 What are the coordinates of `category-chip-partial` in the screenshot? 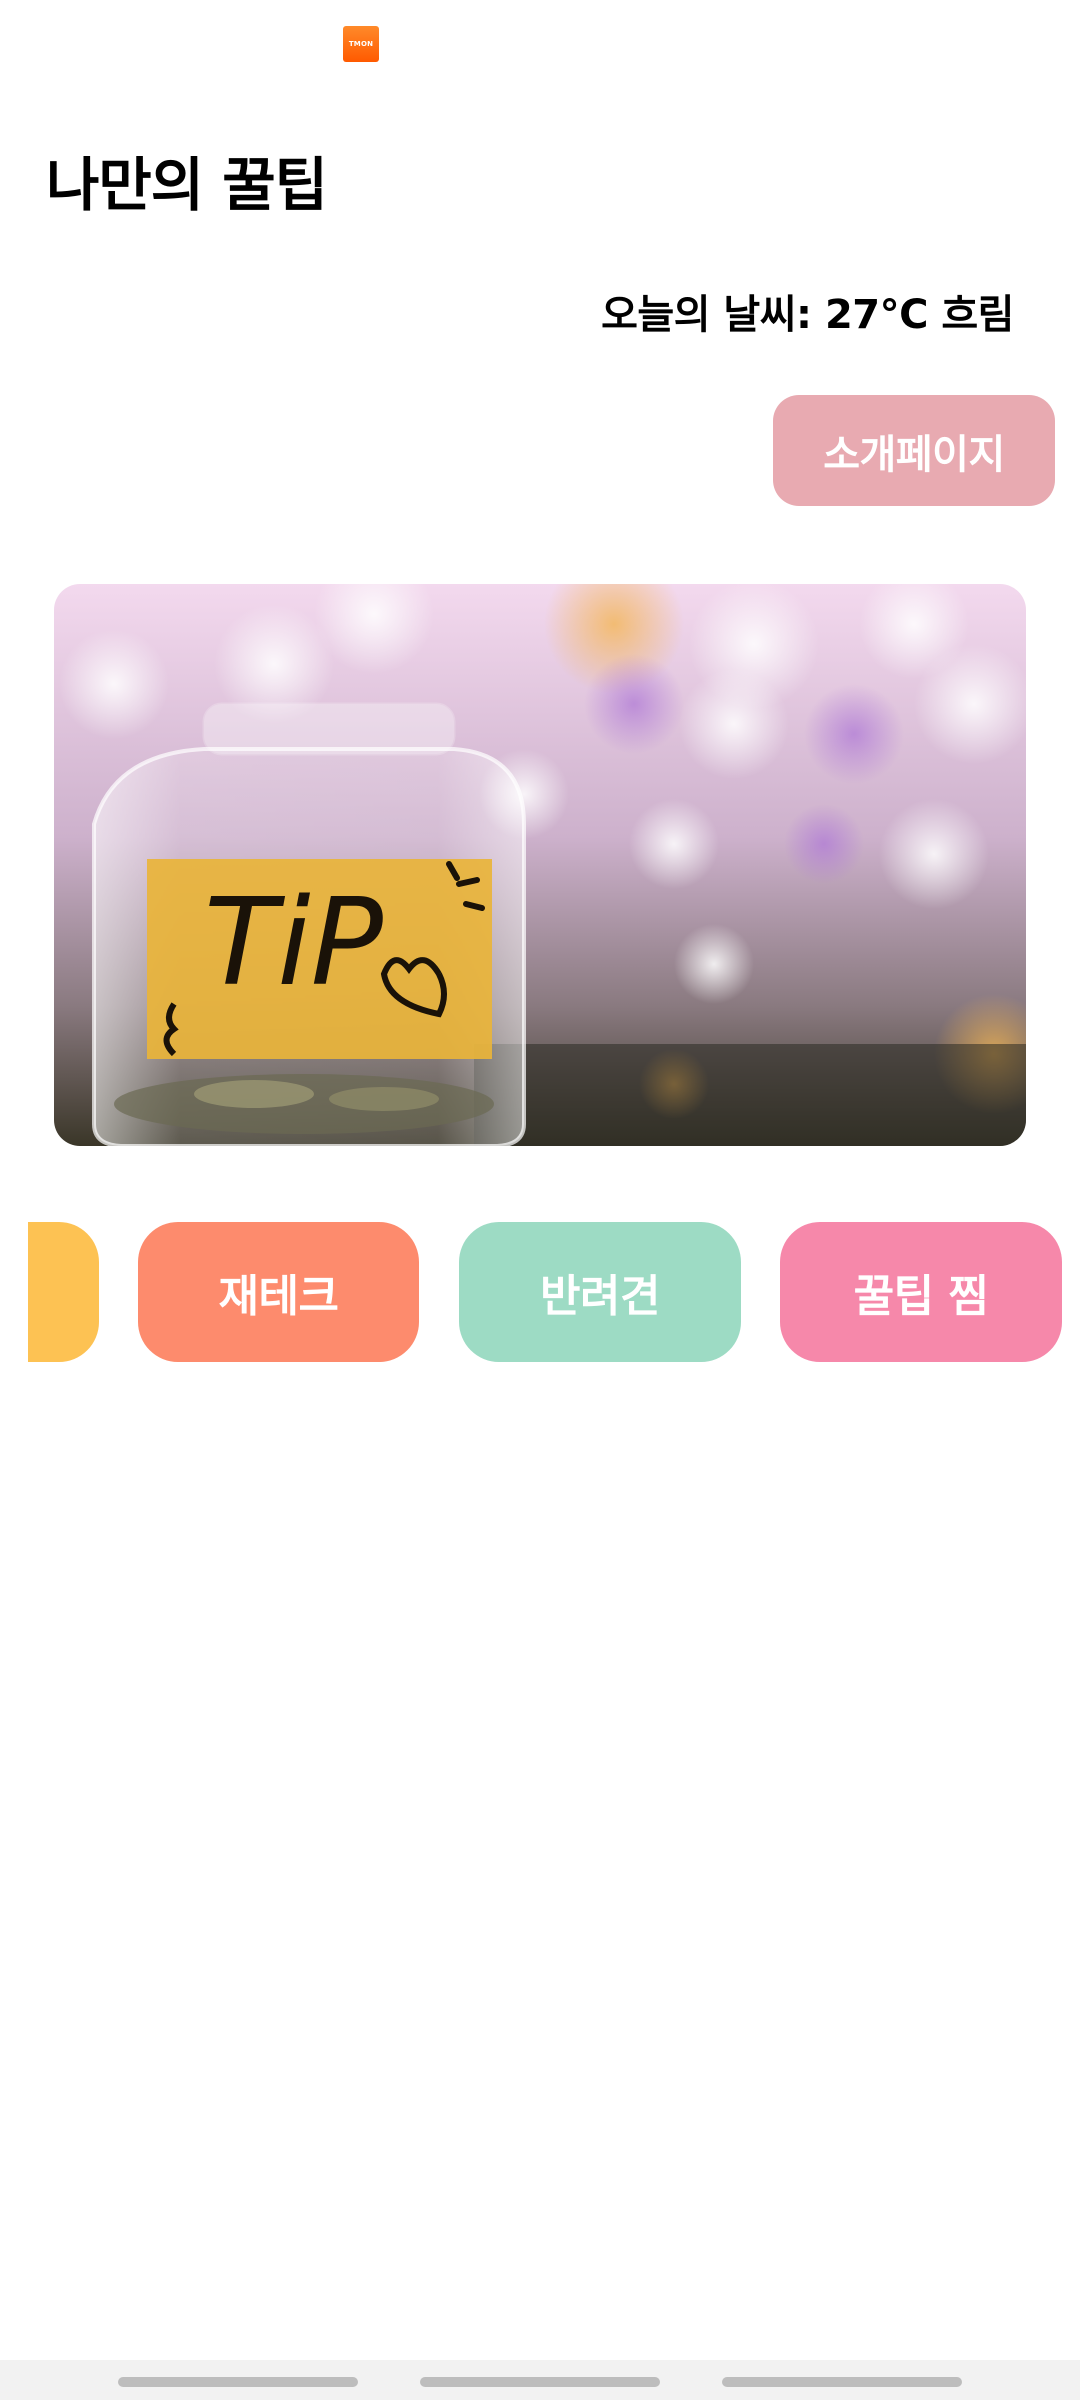 It's located at (63, 1292).